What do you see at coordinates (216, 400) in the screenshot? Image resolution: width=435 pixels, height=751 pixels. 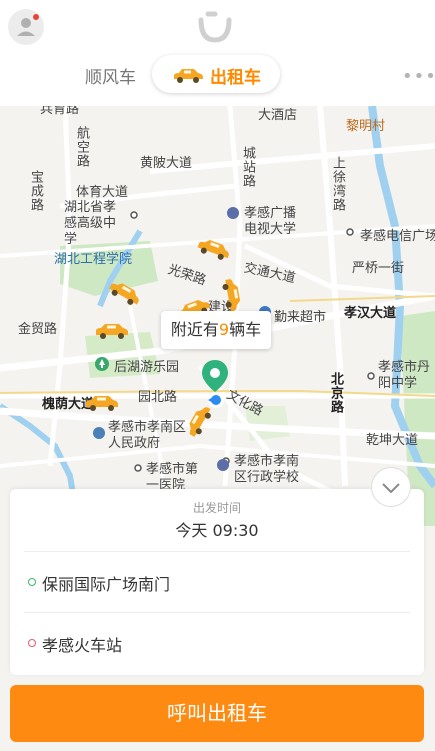 I see `my-location-icon` at bounding box center [216, 400].